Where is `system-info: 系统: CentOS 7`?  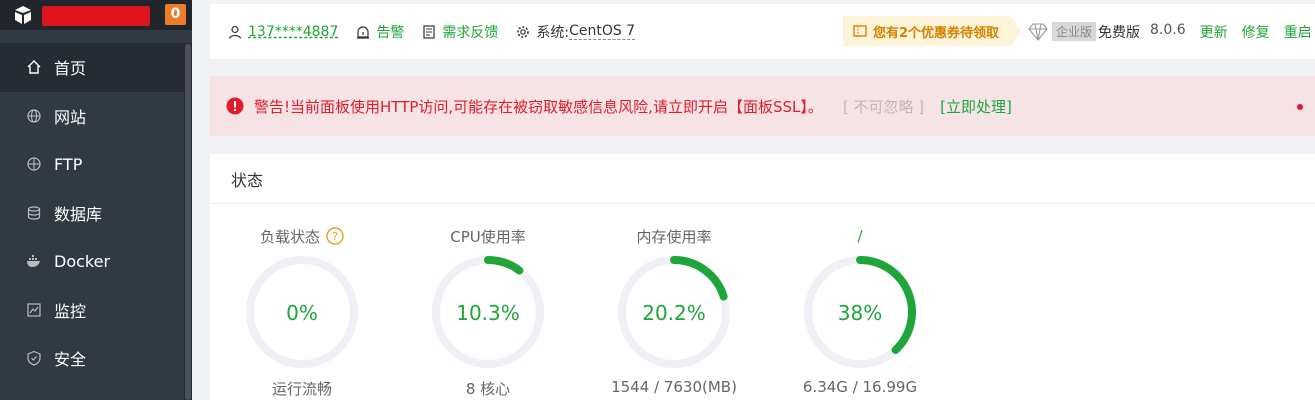 system-info: 系统: CentOS 7 is located at coordinates (576, 32).